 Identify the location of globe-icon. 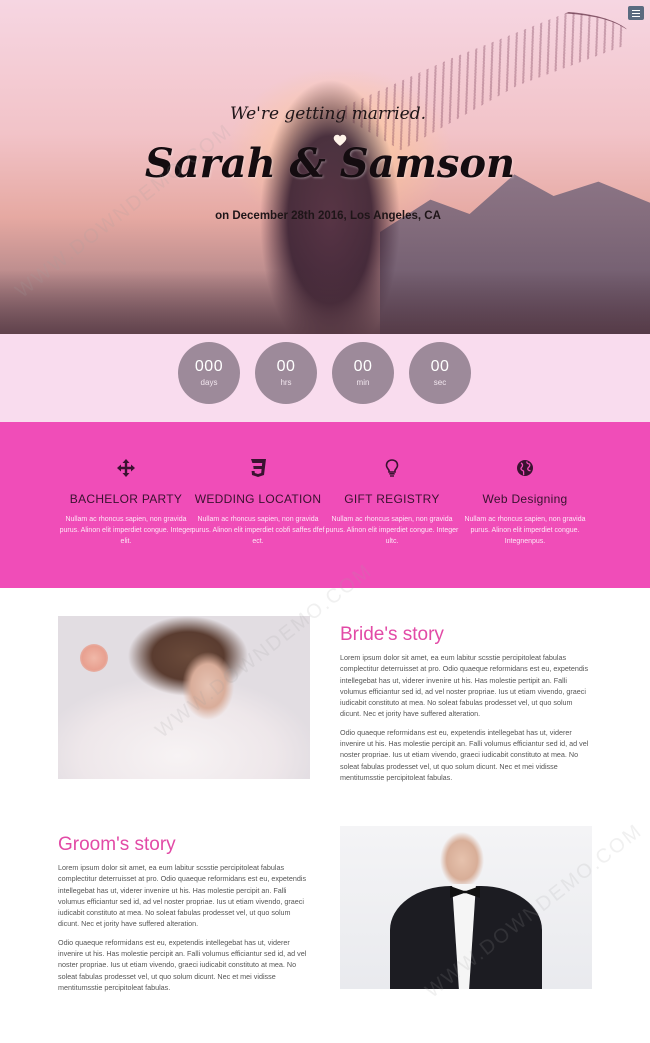
(525, 468).